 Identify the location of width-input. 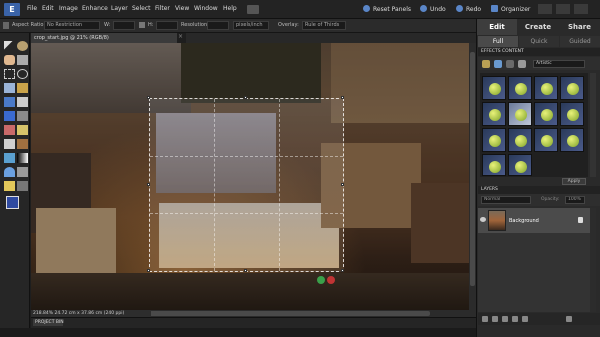
(124, 25).